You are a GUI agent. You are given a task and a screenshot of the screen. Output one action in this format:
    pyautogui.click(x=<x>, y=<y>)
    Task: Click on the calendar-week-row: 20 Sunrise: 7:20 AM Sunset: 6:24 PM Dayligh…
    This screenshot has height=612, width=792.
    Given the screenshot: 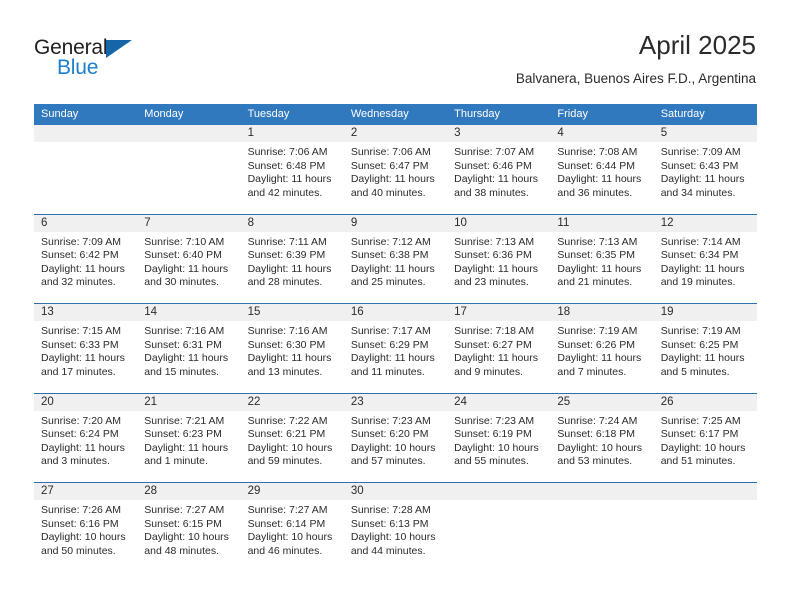 What is the action you would take?
    pyautogui.click(x=395, y=437)
    